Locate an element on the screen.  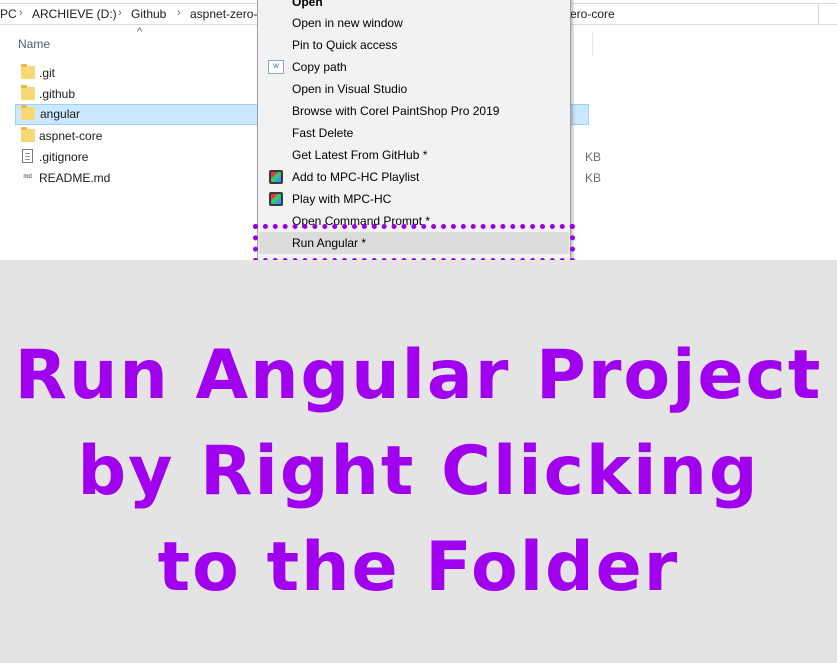
menu-item-label: Fast Delete is located at coordinates (323, 133).